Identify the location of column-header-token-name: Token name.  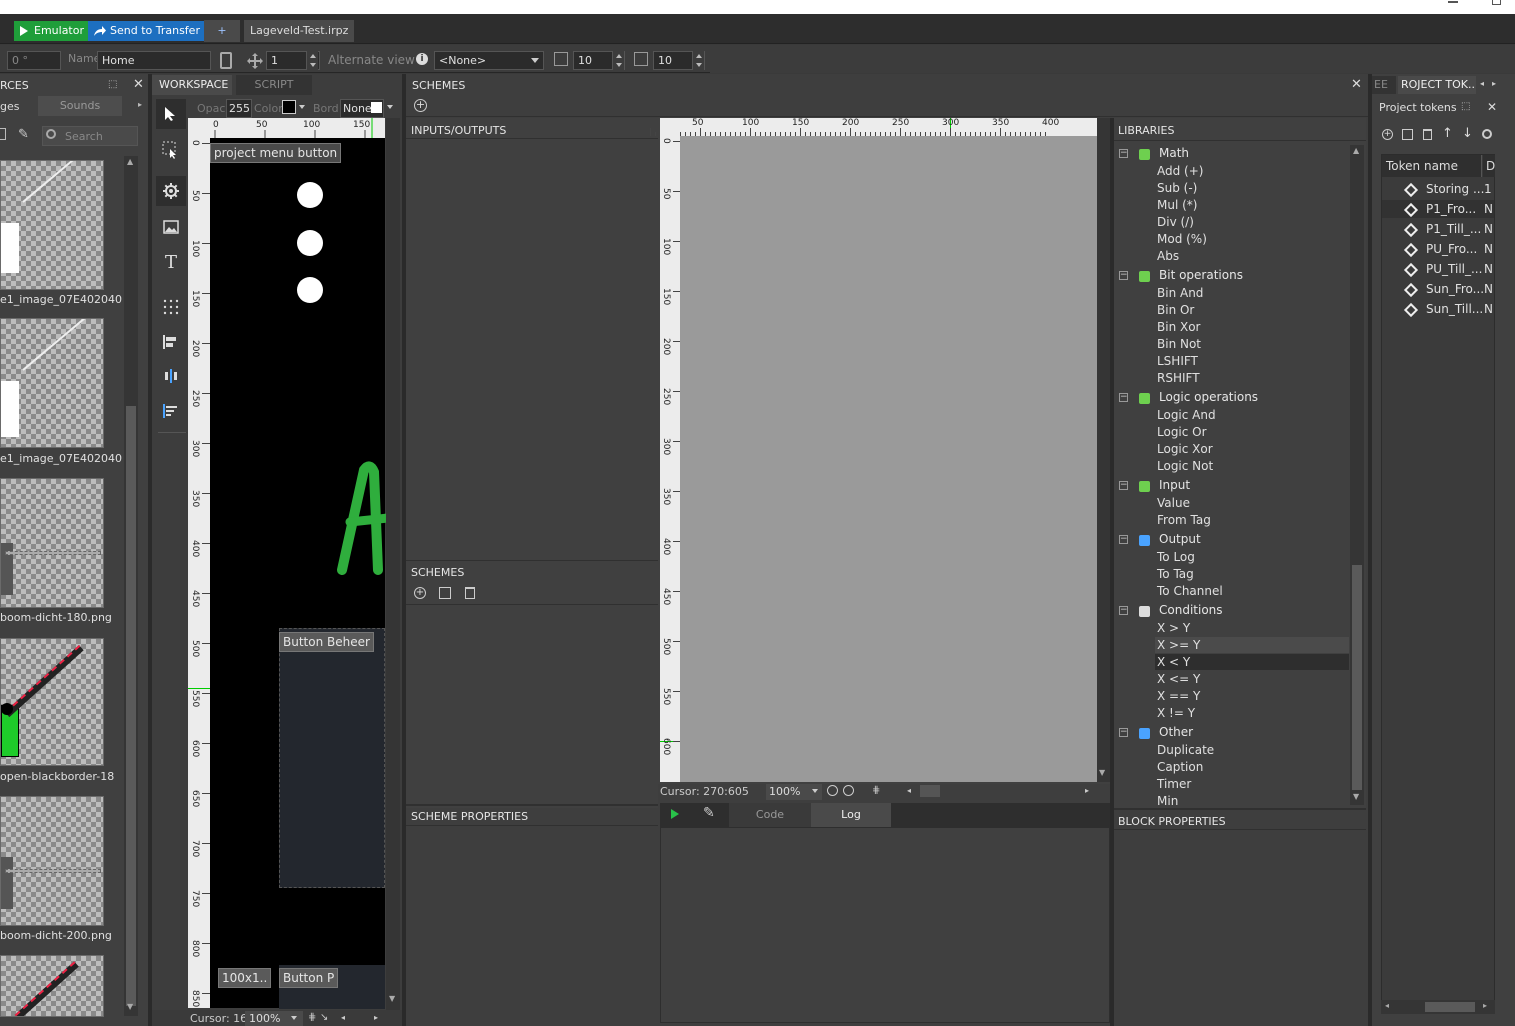
(1432, 166).